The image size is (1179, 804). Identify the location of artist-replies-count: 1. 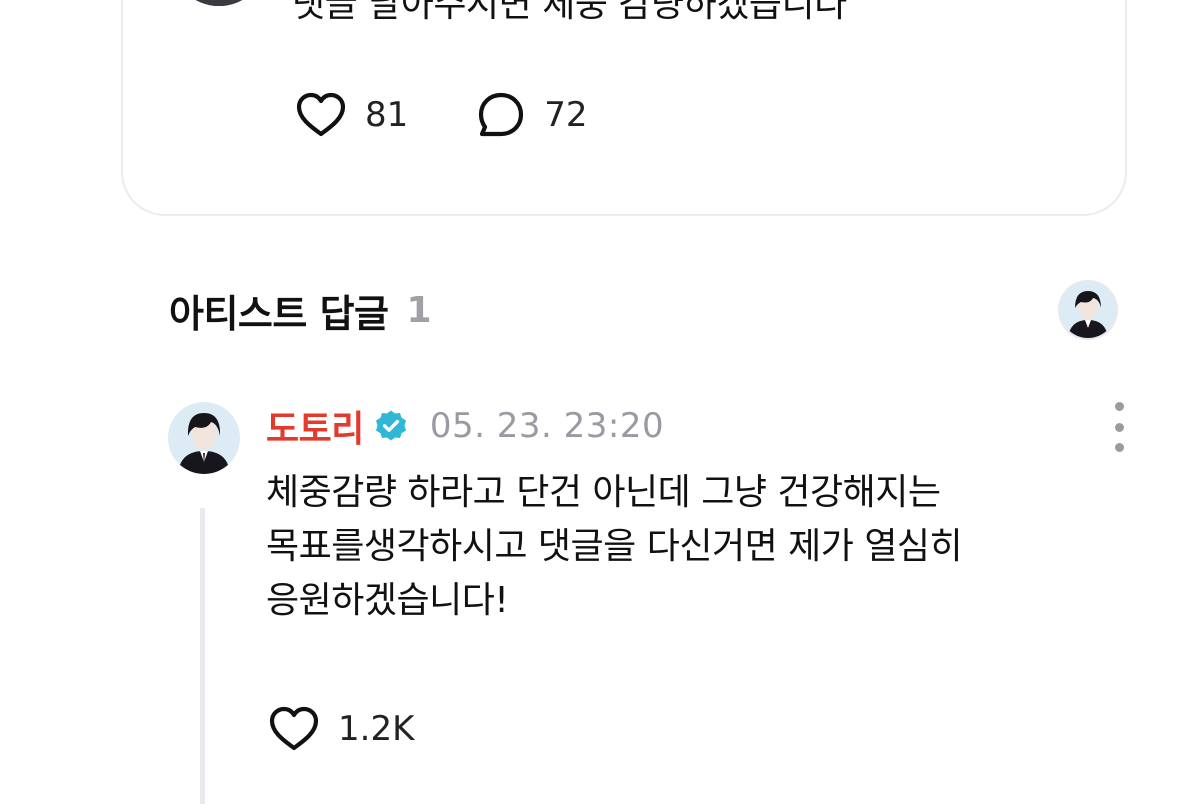
(419, 310).